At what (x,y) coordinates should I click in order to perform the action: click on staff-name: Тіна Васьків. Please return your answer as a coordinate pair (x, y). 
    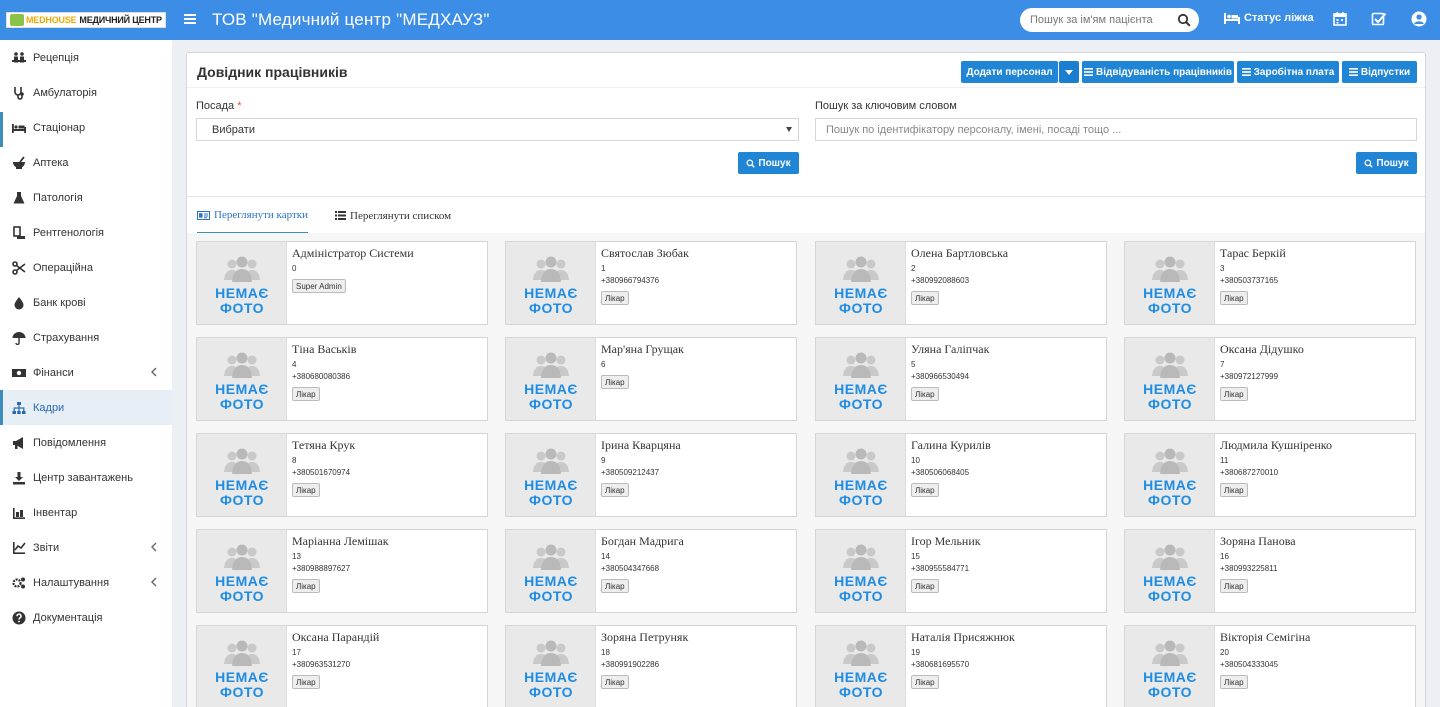
    Looking at the image, I should click on (324, 349).